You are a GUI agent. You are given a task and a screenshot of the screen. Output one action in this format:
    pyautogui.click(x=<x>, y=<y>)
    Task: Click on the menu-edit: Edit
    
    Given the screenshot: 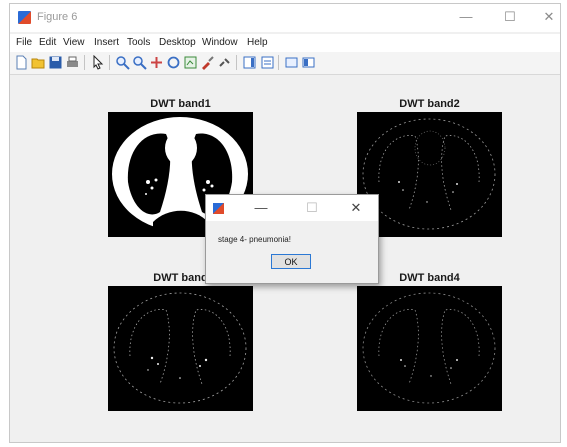 What is the action you would take?
    pyautogui.click(x=47, y=42)
    